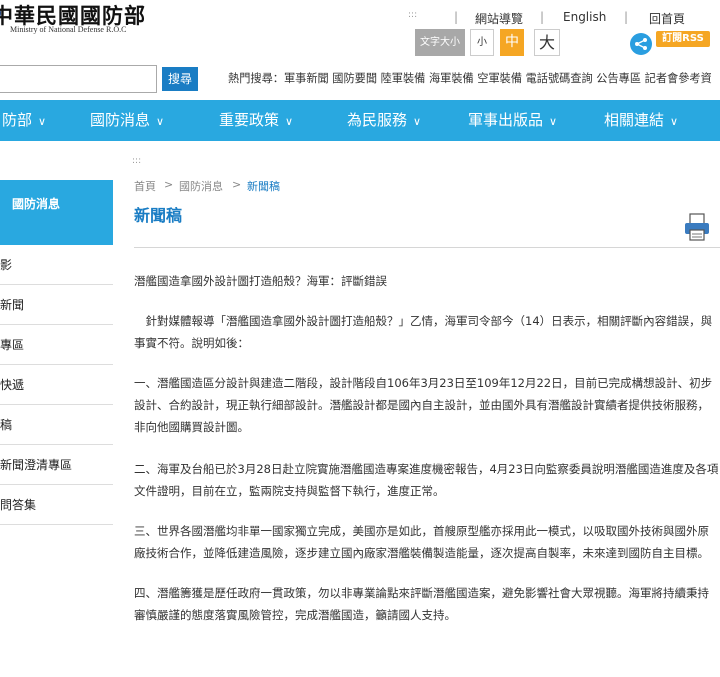 The width and height of the screenshot is (720, 677). I want to click on breadcrumb-current: 新聞稿, so click(263, 186).